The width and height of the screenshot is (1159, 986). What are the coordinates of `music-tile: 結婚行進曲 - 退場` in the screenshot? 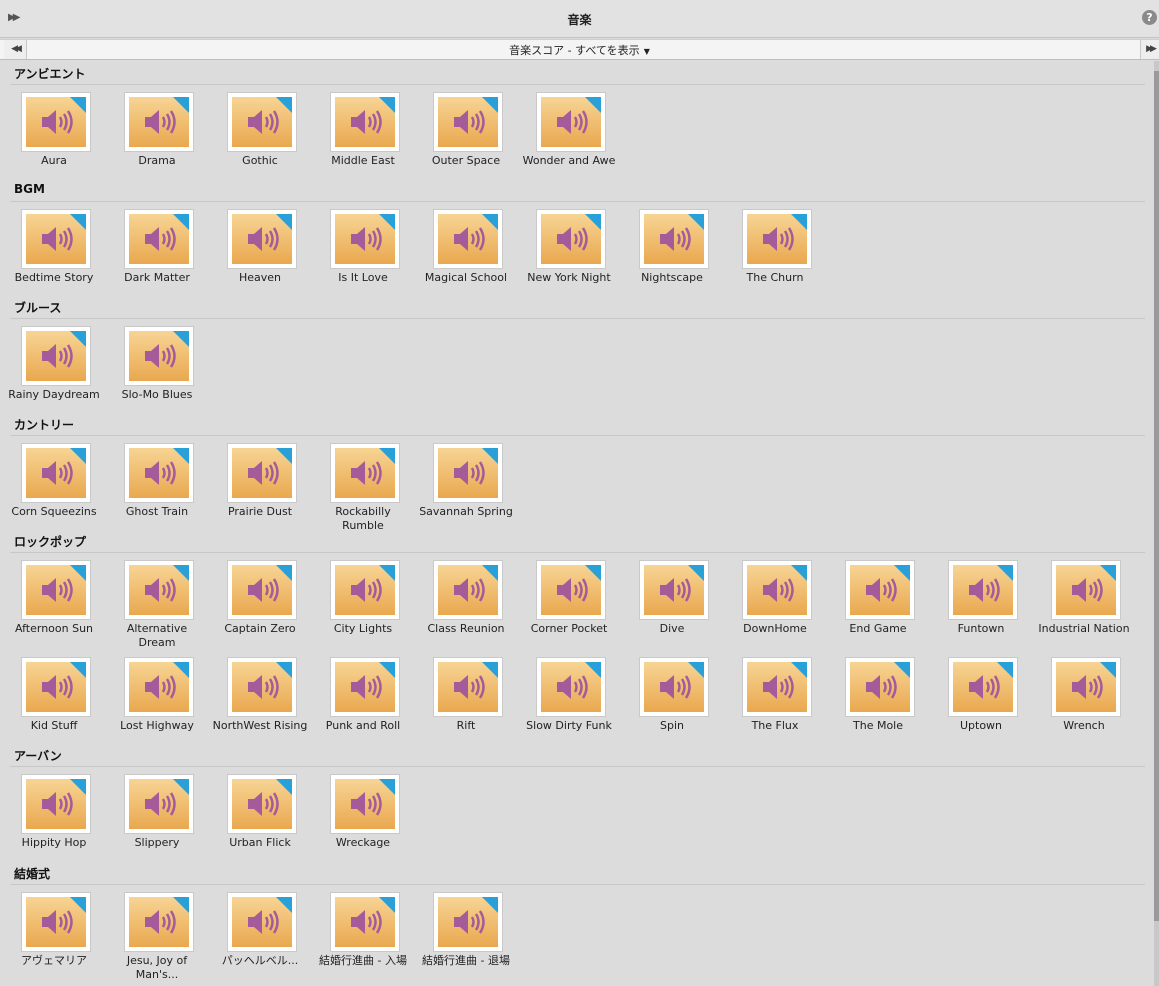 It's located at (466, 939).